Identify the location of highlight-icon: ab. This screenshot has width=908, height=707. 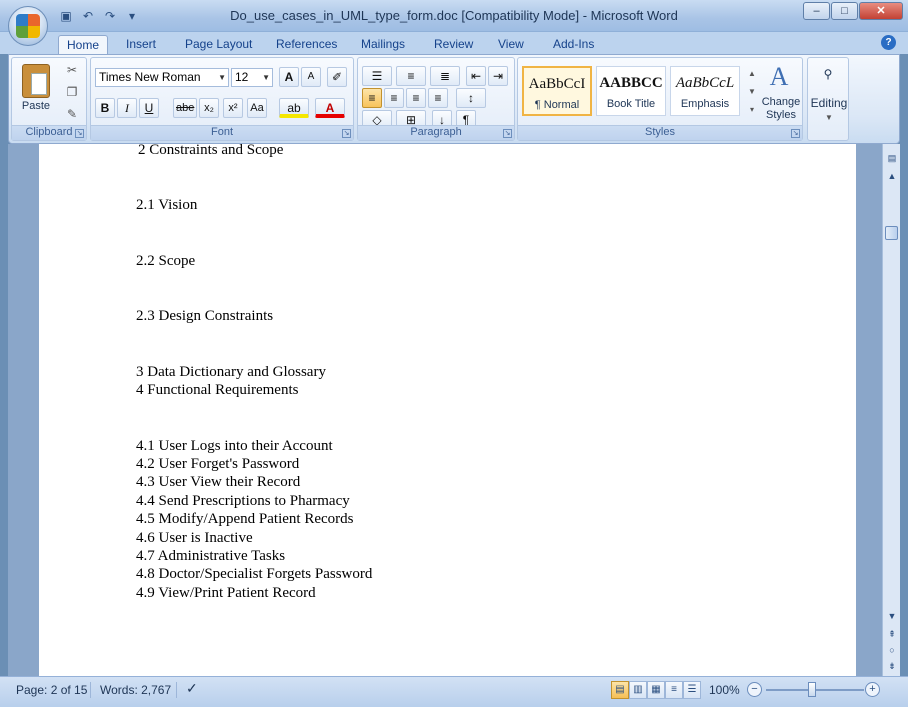
(294, 108).